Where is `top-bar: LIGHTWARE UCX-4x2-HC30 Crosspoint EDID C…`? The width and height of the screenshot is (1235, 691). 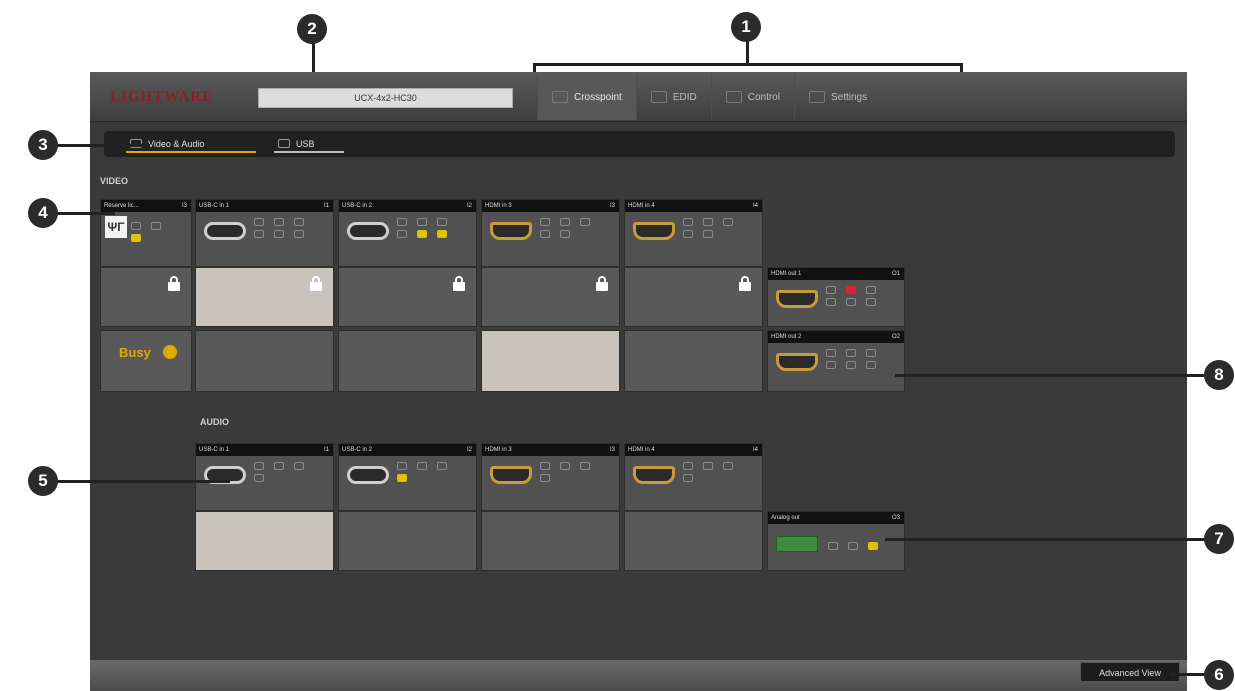 top-bar: LIGHTWARE UCX-4x2-HC30 Crosspoint EDID C… is located at coordinates (638, 97).